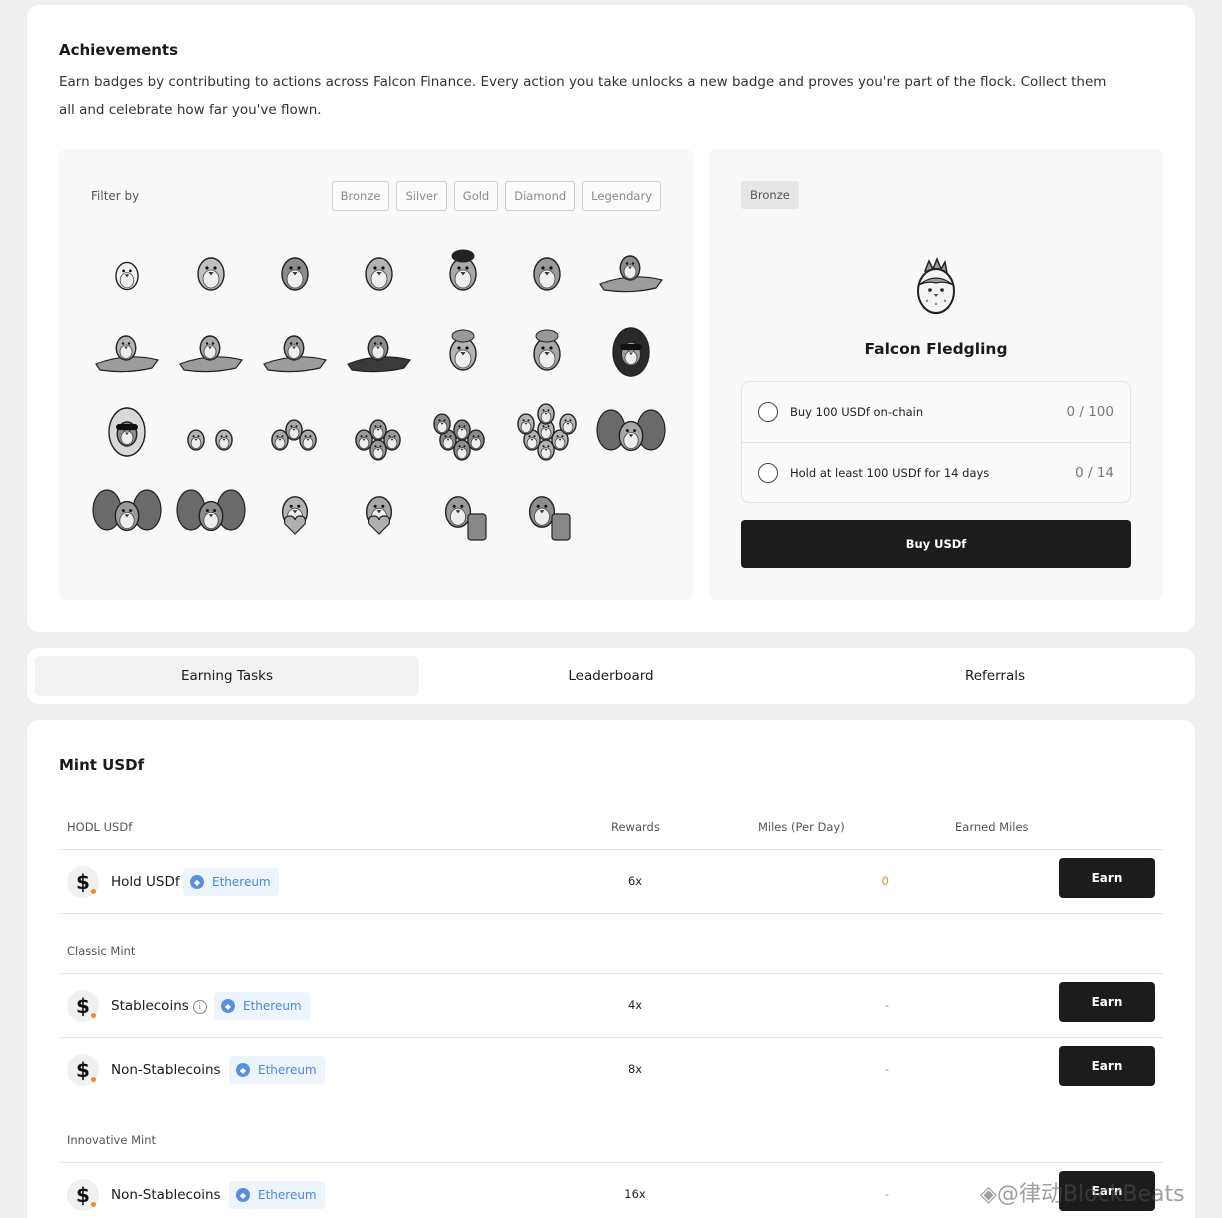 Image resolution: width=1222 pixels, height=1218 pixels. Describe the element at coordinates (635, 827) in the screenshot. I see `rewards-header: Rewards` at that location.